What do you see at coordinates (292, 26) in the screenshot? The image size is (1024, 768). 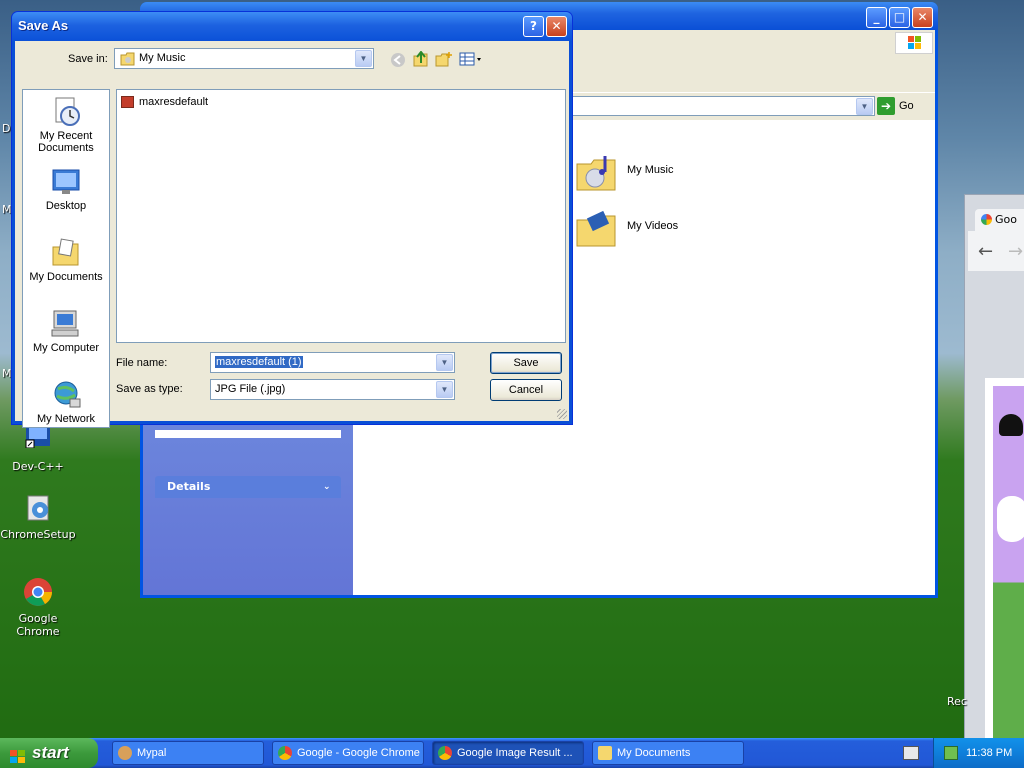 I see `dialog-titlebar: Save As ? ✕` at bounding box center [292, 26].